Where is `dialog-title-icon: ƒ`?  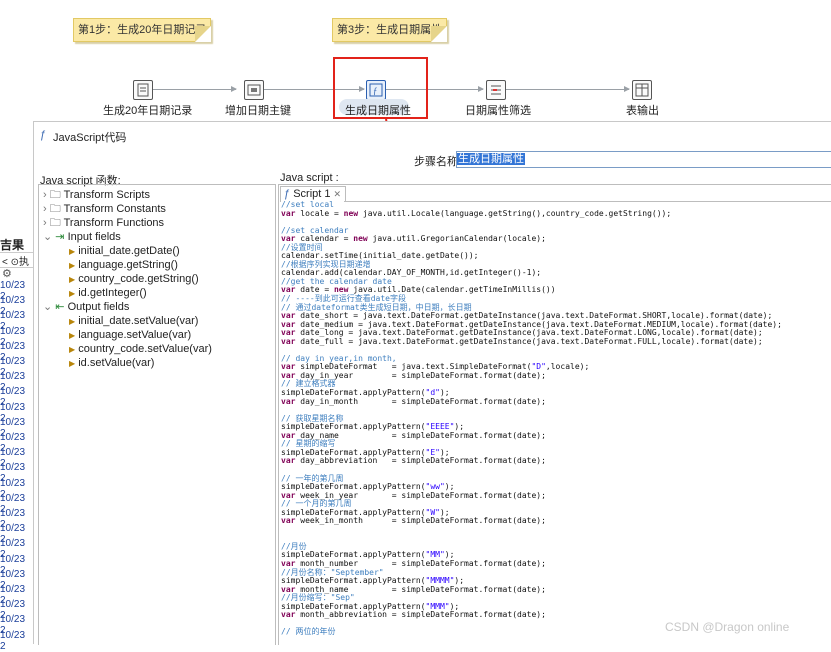
dialog-title-icon: ƒ is located at coordinates (43, 135).